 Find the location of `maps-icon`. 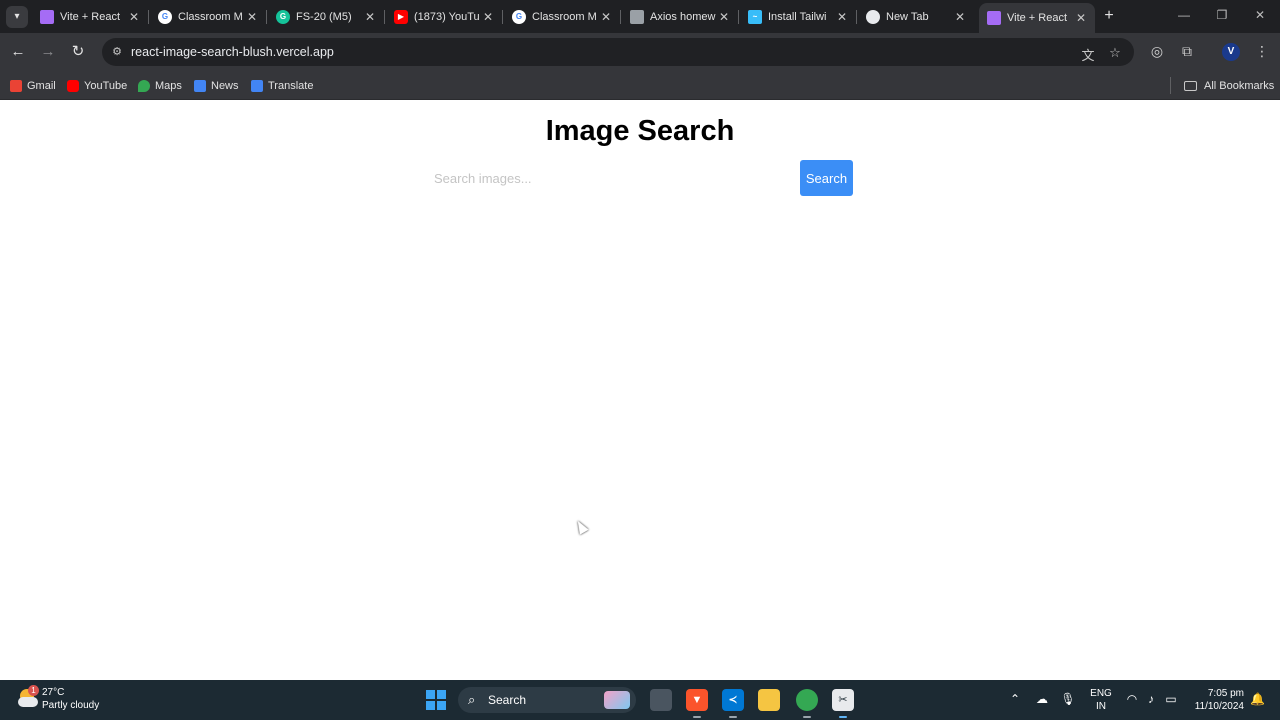

maps-icon is located at coordinates (144, 85).